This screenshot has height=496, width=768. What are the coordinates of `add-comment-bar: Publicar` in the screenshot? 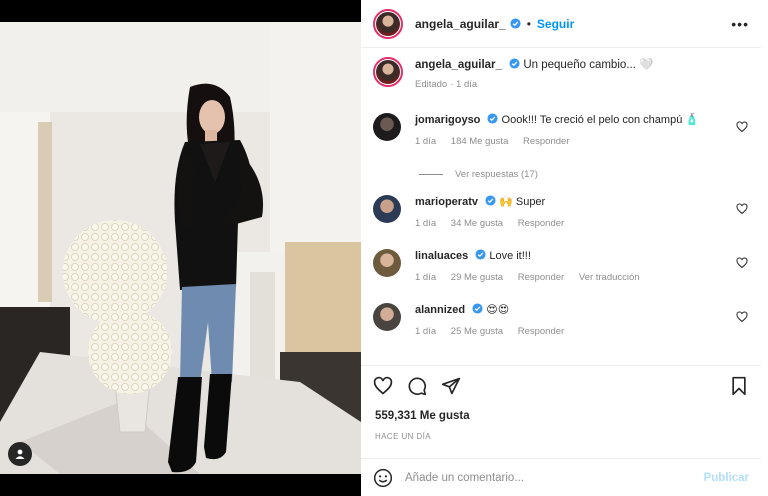 It's located at (561, 477).